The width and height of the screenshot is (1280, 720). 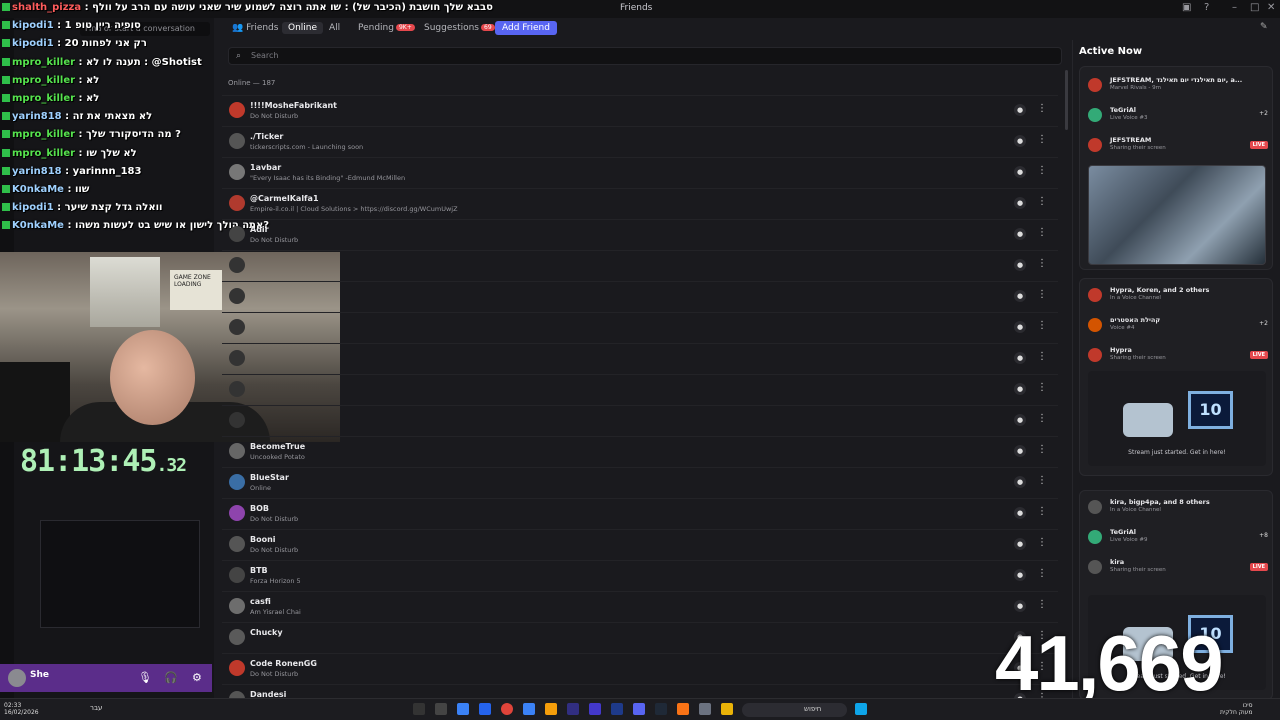 What do you see at coordinates (529, 709) in the screenshot?
I see `store-icon` at bounding box center [529, 709].